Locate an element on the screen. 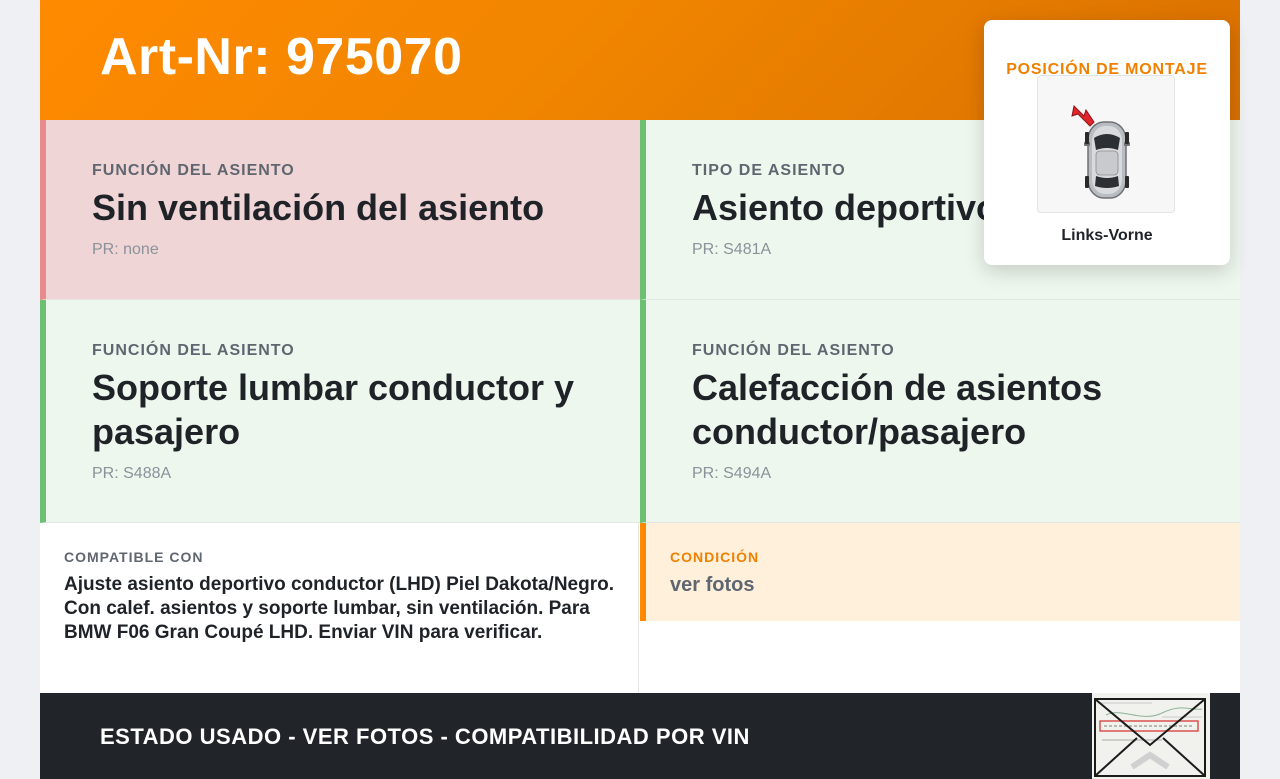 The width and height of the screenshot is (1280, 779). condition-label: CONDICIÓN is located at coordinates (715, 557).